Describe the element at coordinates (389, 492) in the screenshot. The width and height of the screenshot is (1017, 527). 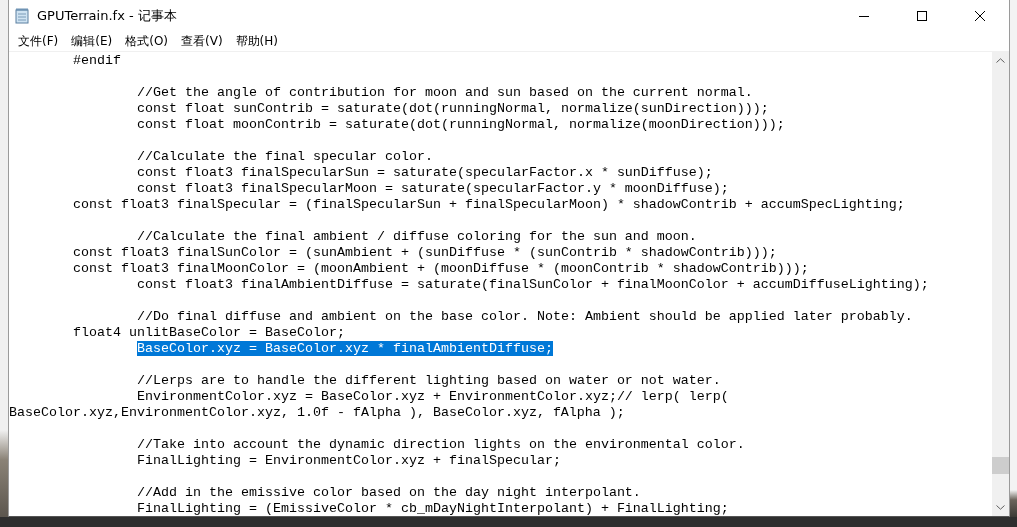
I see `code-line: //Add in the emissive color based on the day night interpolant.` at that location.